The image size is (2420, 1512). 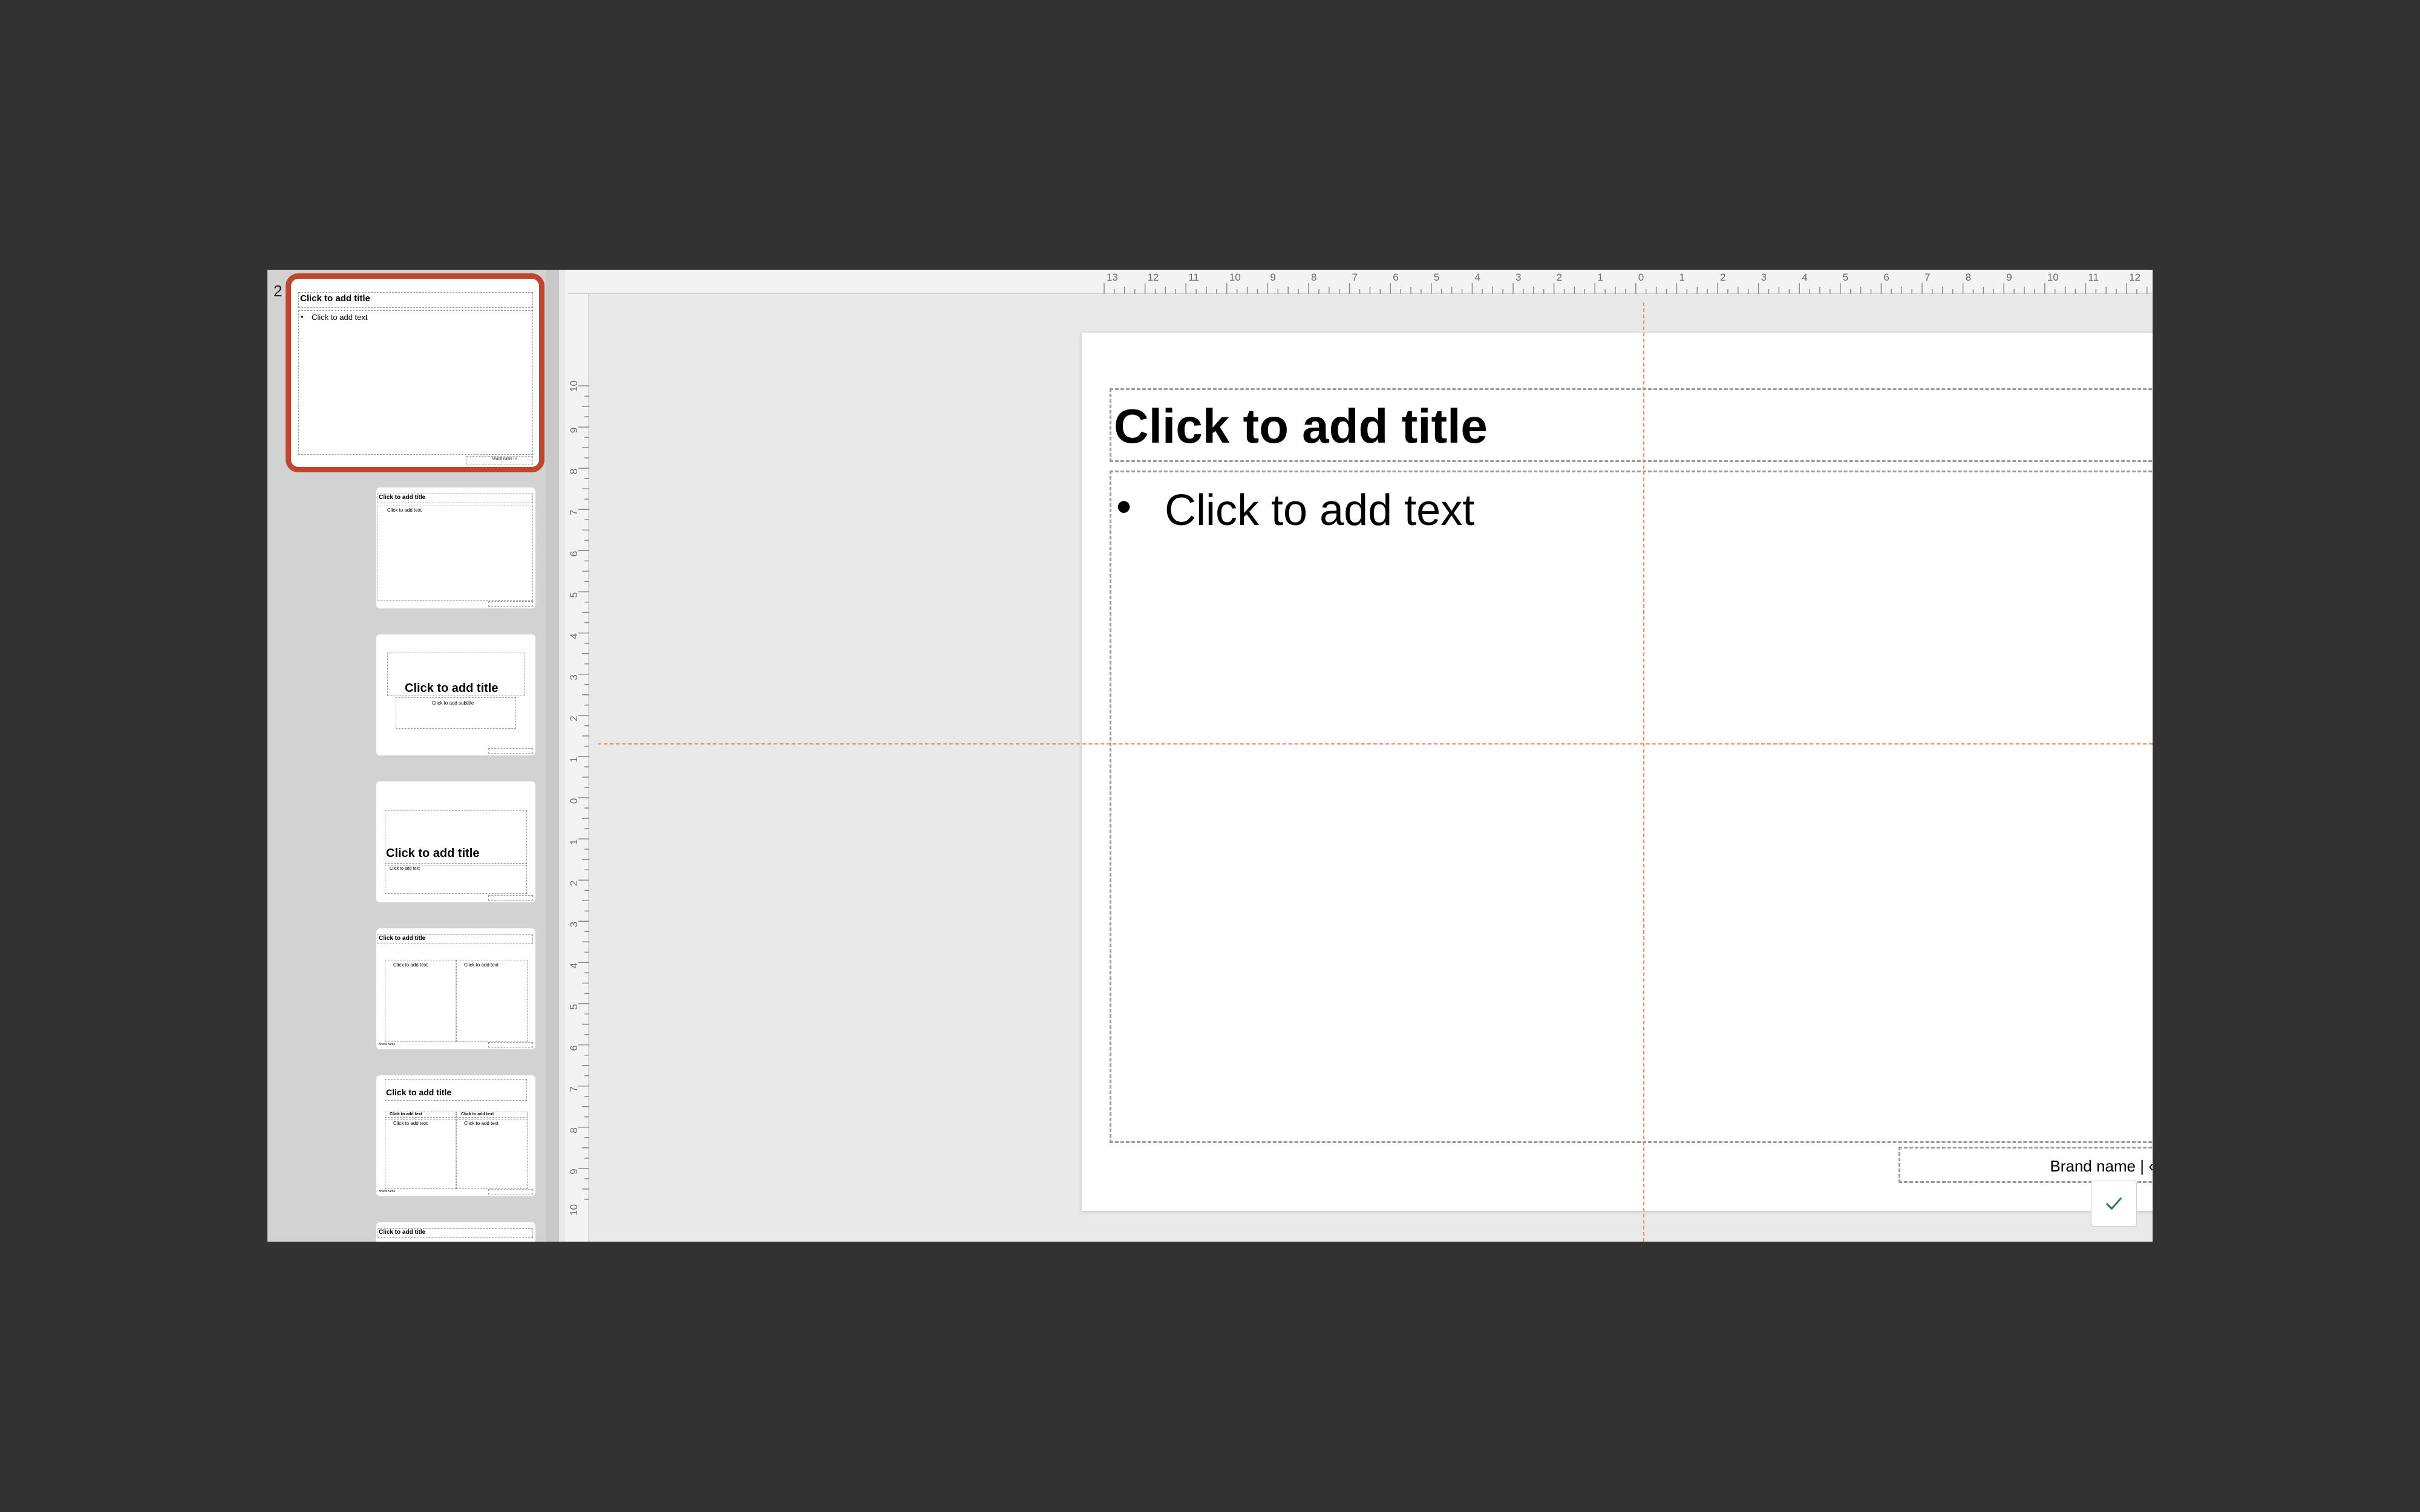 I want to click on body-placeholder-text: Click to add text, so click(x=1320, y=511).